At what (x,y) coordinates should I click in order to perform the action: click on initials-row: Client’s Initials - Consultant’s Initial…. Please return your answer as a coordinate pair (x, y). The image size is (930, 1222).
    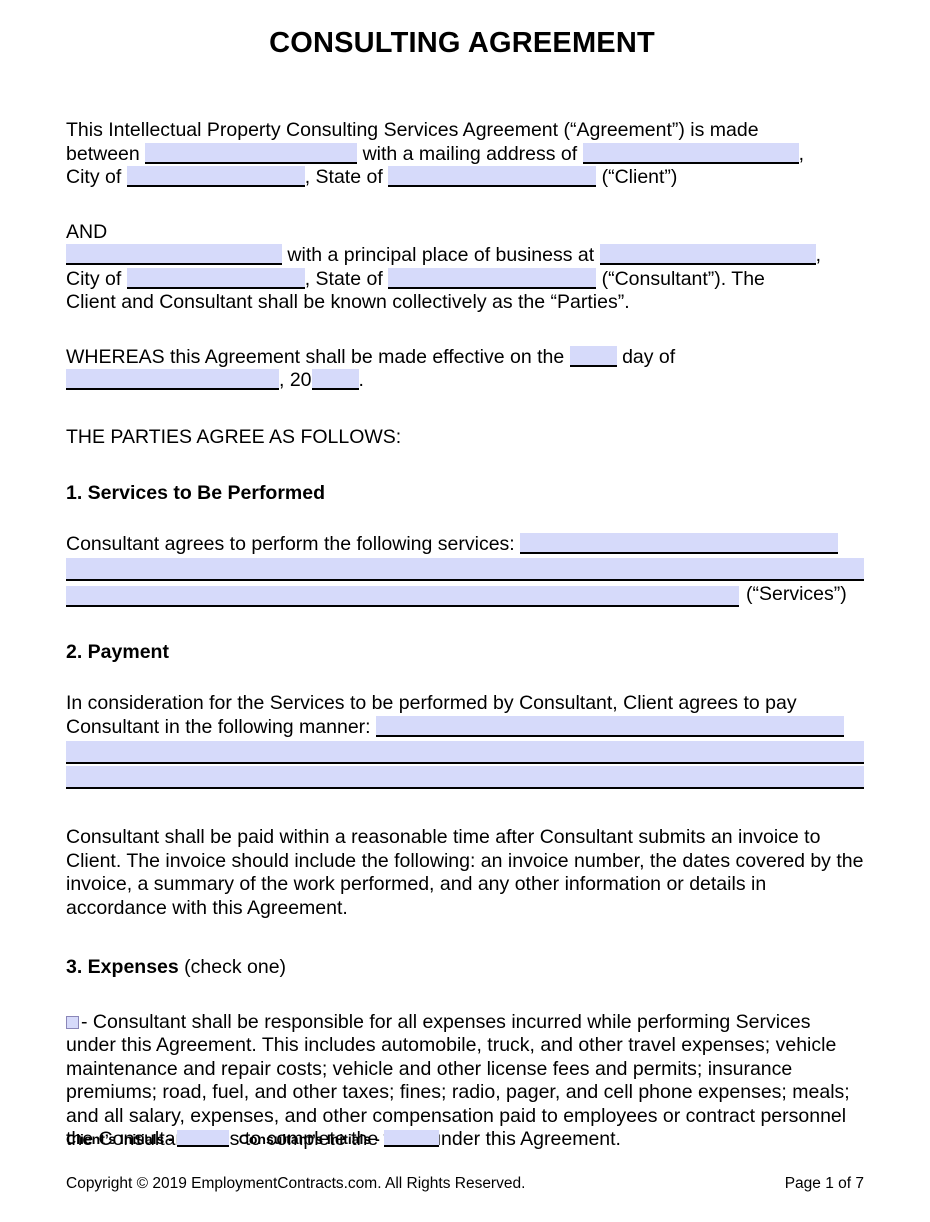
    Looking at the image, I should click on (252, 1139).